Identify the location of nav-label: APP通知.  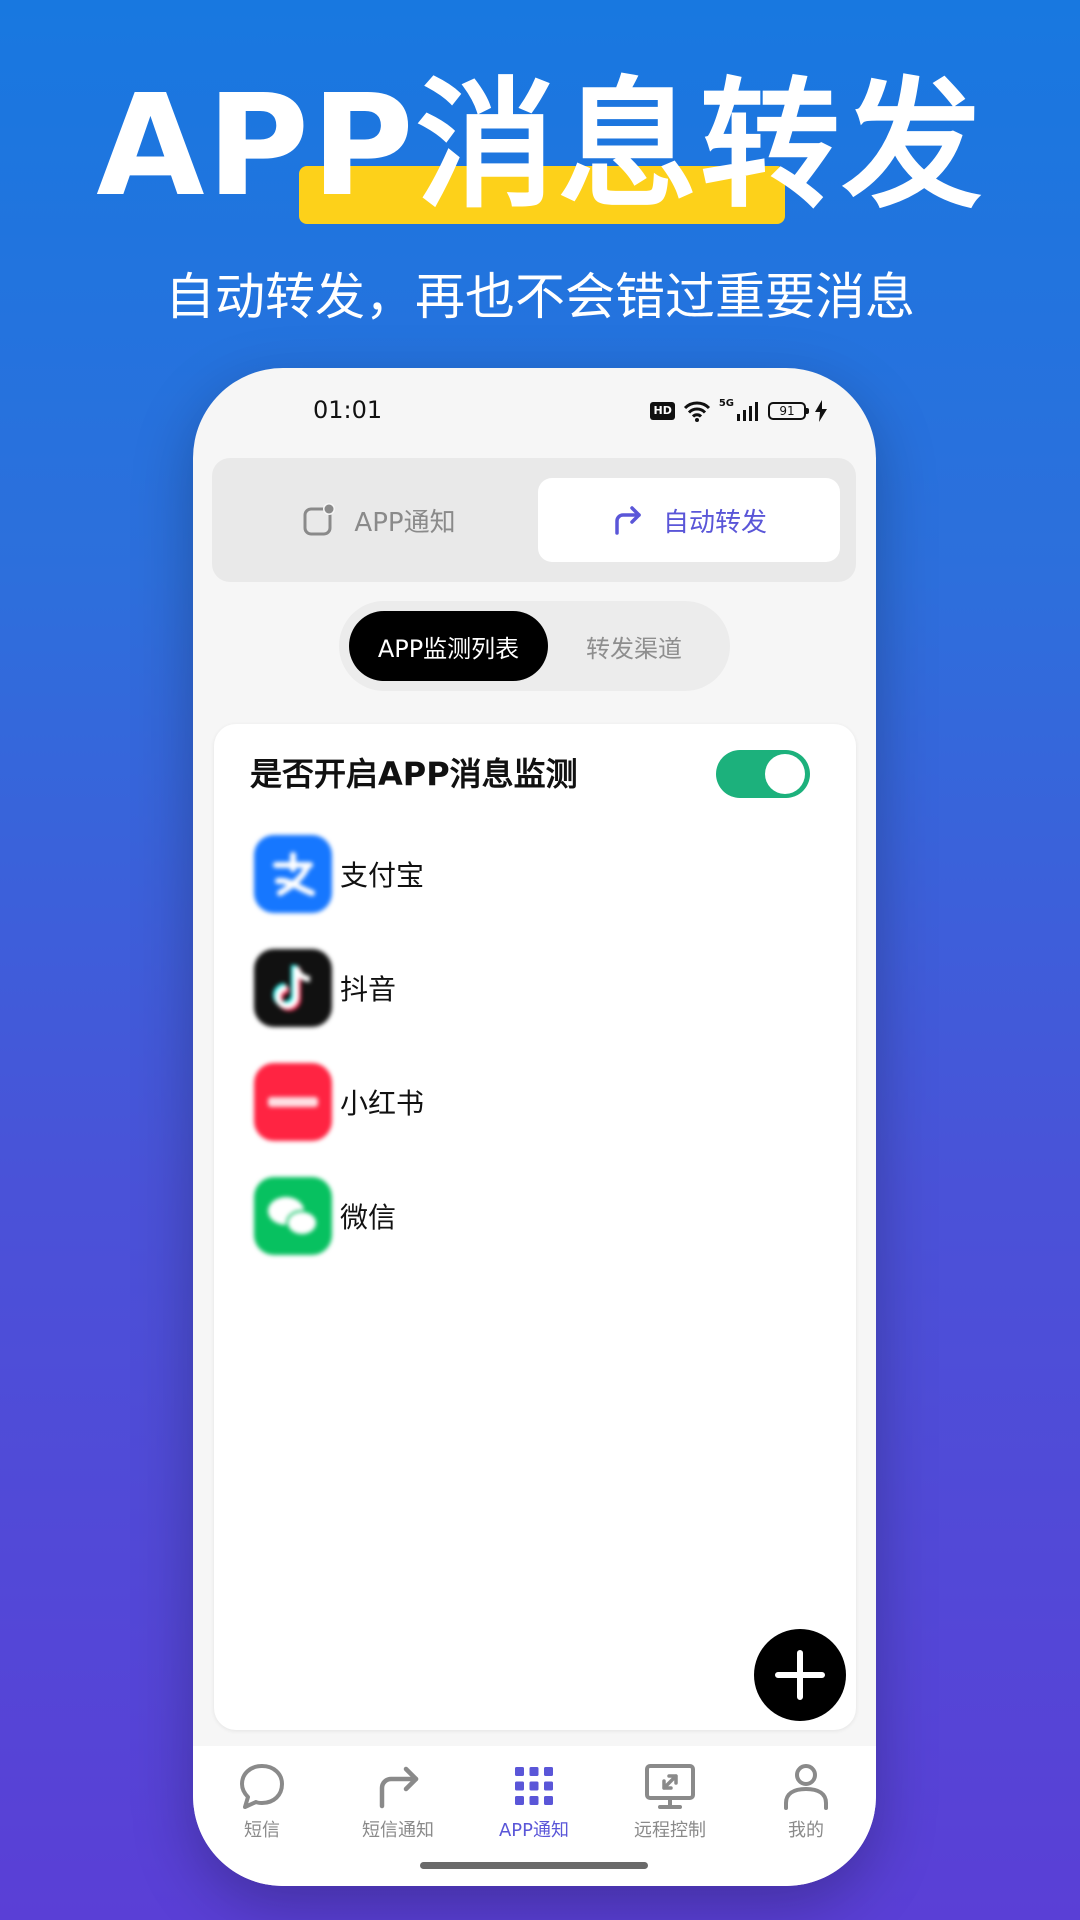
(534, 1830).